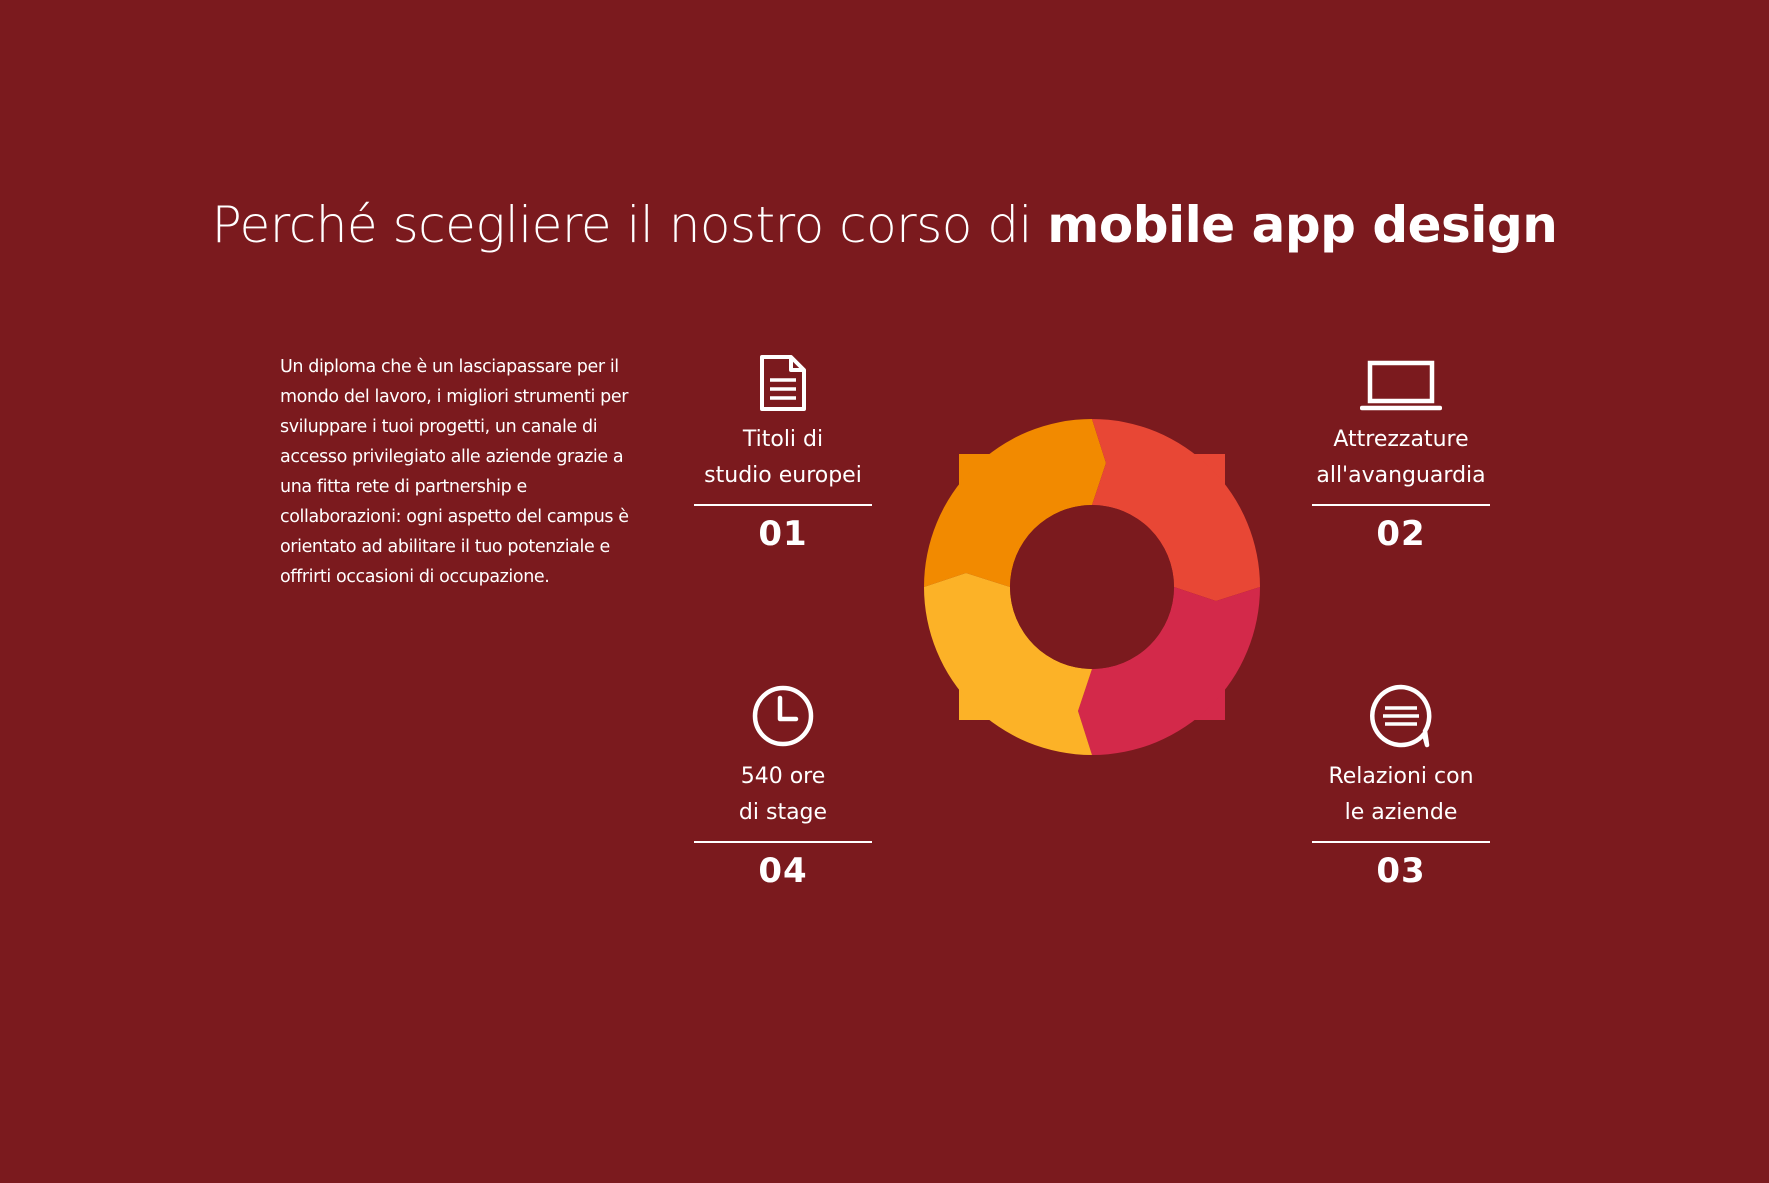 The width and height of the screenshot is (1769, 1183). I want to click on title-bold: mobile app design, so click(1302, 225).